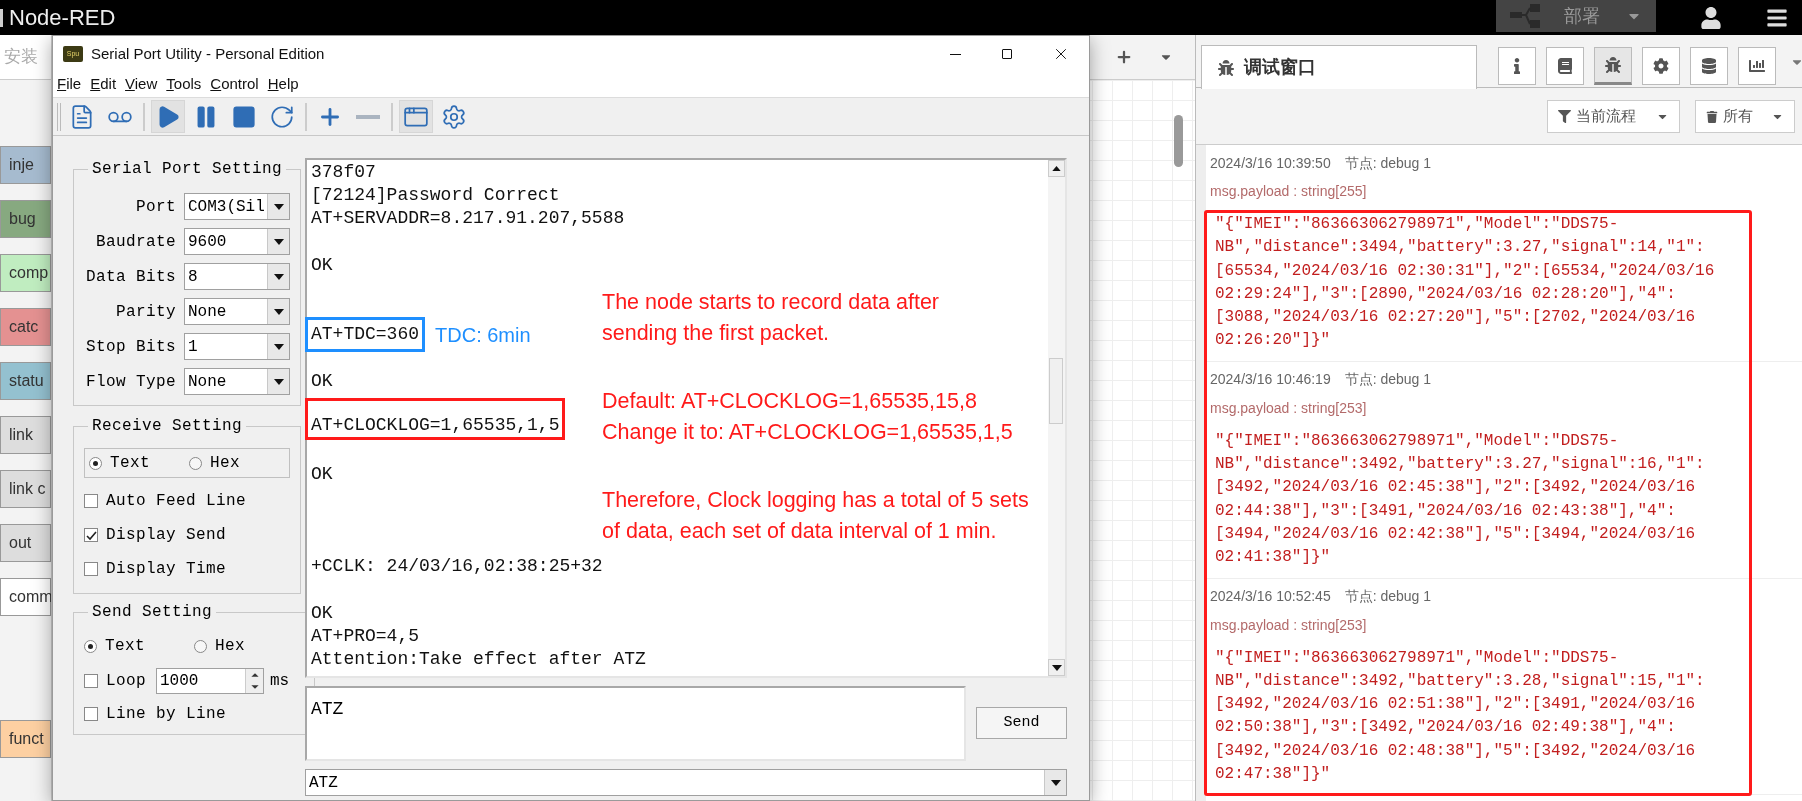 The height and width of the screenshot is (801, 1802). What do you see at coordinates (210, 681) in the screenshot?
I see `interval-spinner: 1000` at bounding box center [210, 681].